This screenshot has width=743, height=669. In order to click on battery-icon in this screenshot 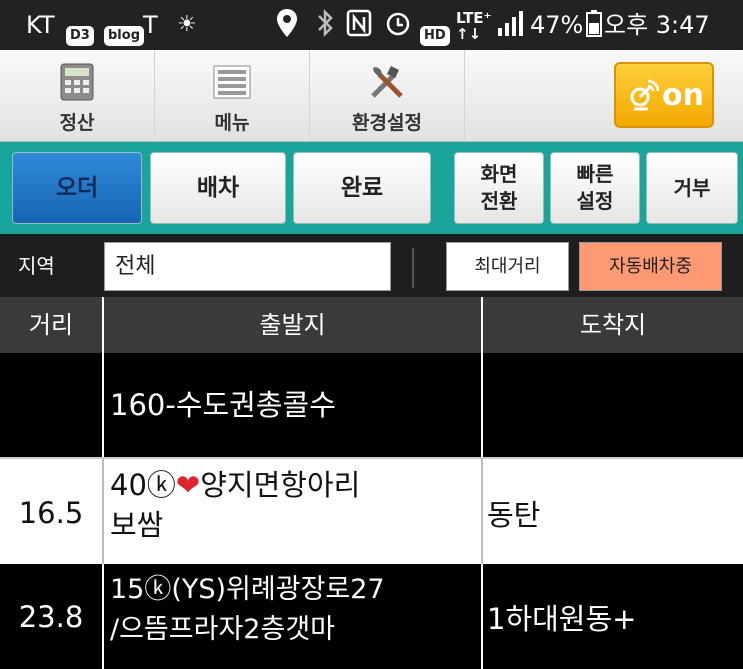, I will do `click(594, 27)`.